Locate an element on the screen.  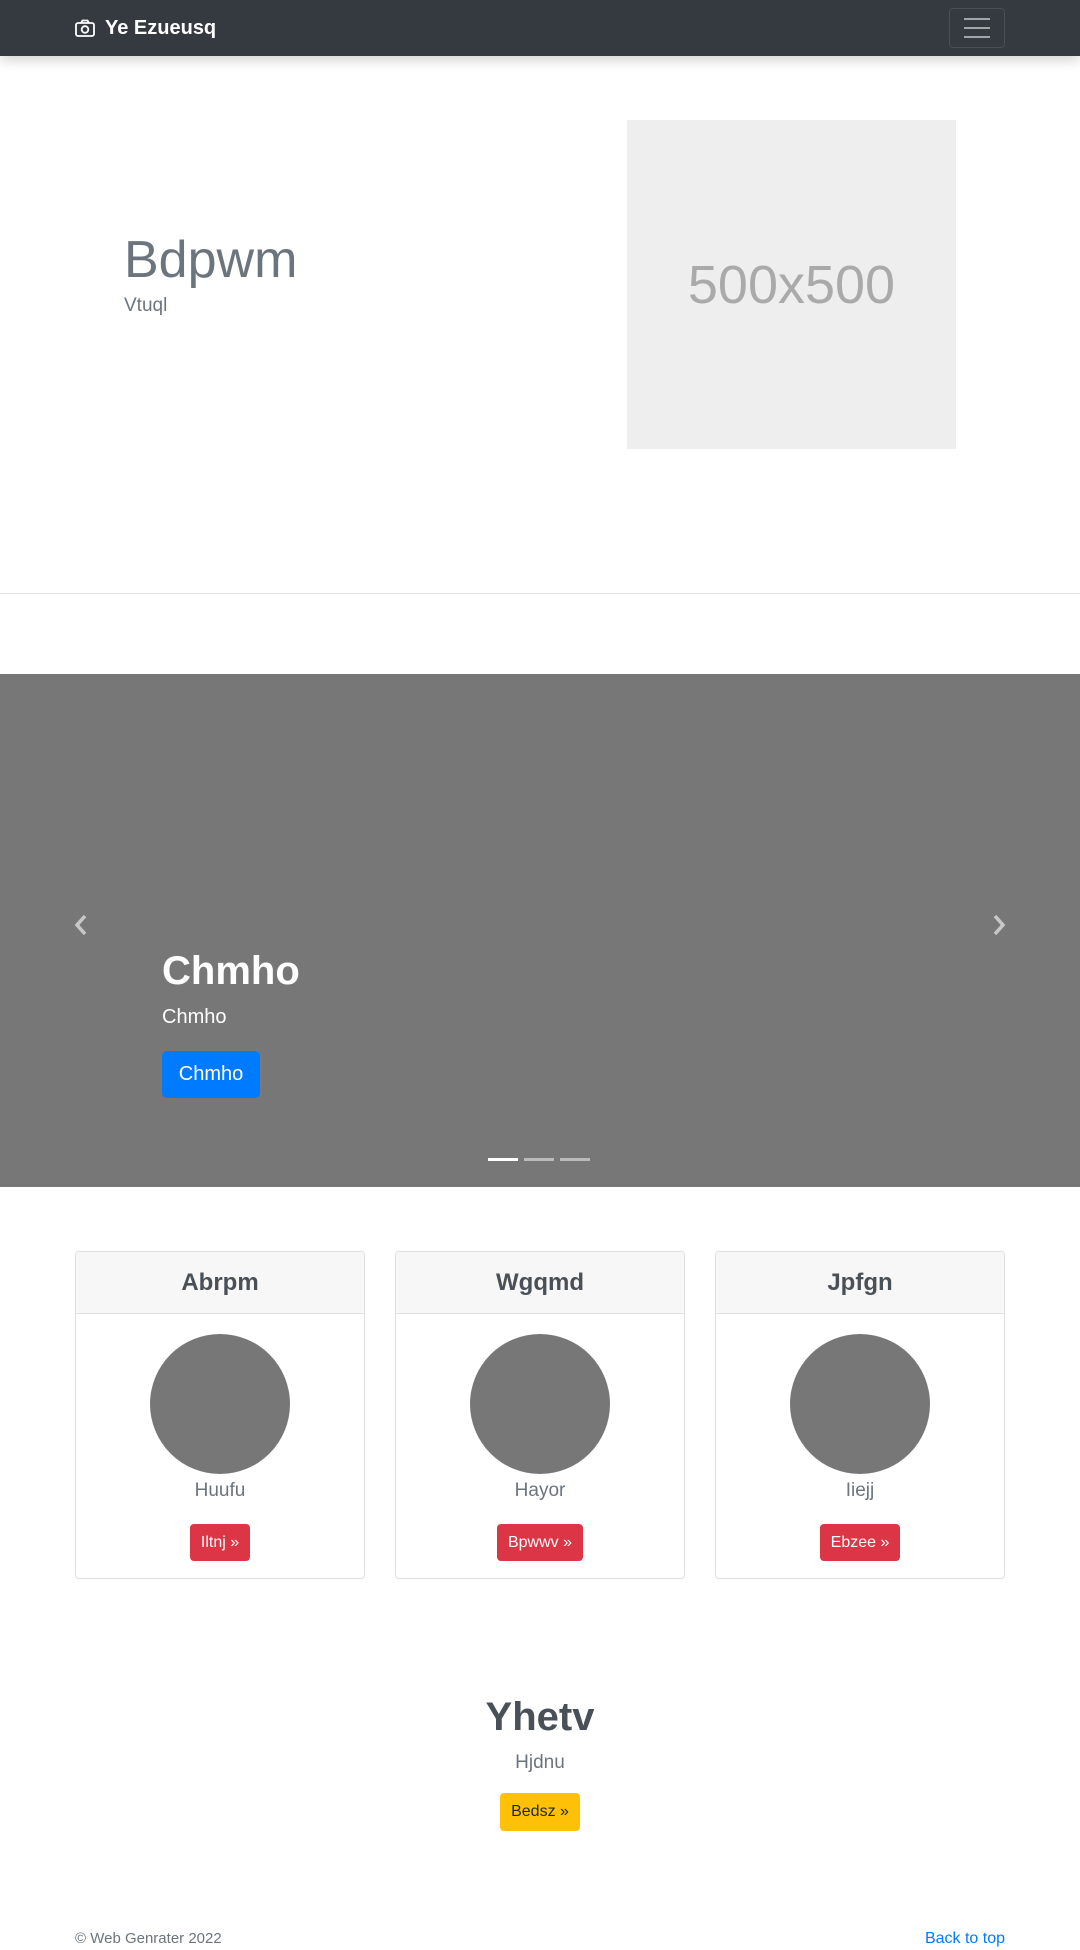
card-1: Abrpm Huufu Iltnj » is located at coordinates (220, 1415).